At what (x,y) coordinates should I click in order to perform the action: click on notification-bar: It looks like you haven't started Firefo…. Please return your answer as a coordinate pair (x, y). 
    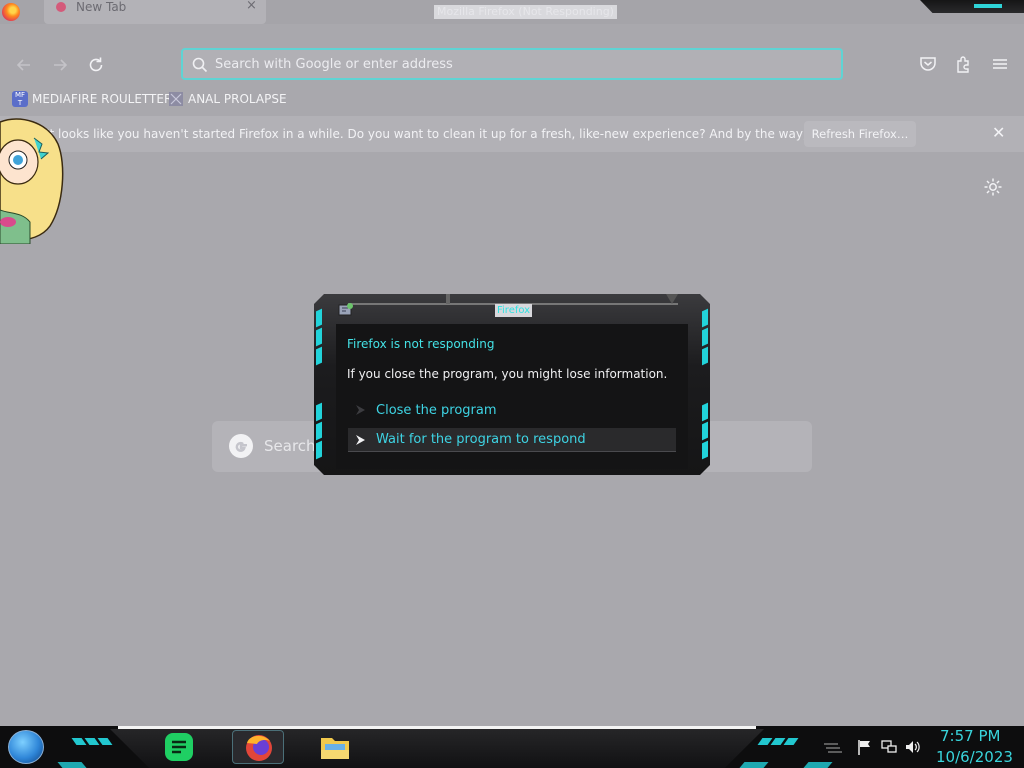
    Looking at the image, I should click on (512, 134).